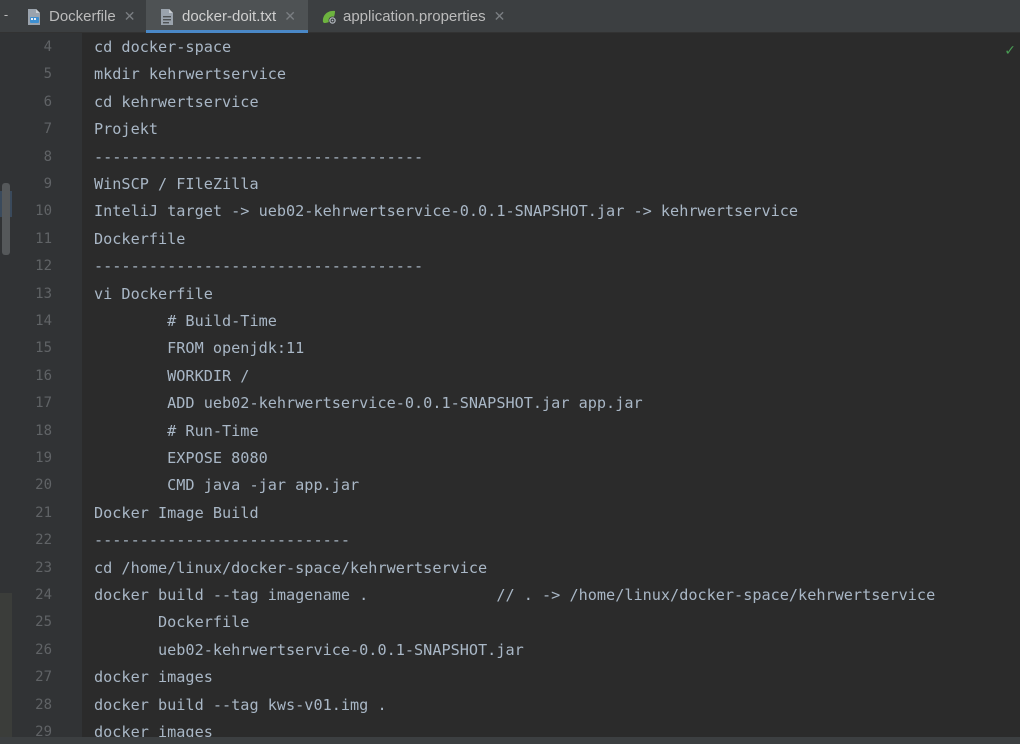 This screenshot has width=1020, height=744. I want to click on checkmark-icon: ✓, so click(1010, 51).